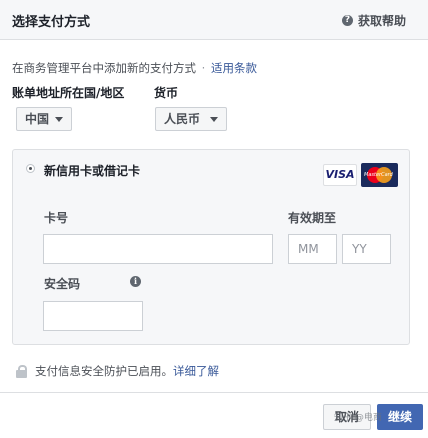  What do you see at coordinates (182, 119) in the screenshot?
I see `currency-value: 人民币` at bounding box center [182, 119].